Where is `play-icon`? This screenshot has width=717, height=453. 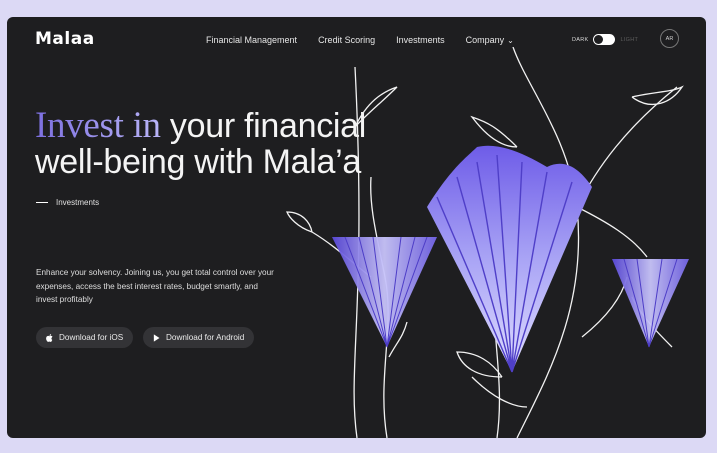 play-icon is located at coordinates (156, 337).